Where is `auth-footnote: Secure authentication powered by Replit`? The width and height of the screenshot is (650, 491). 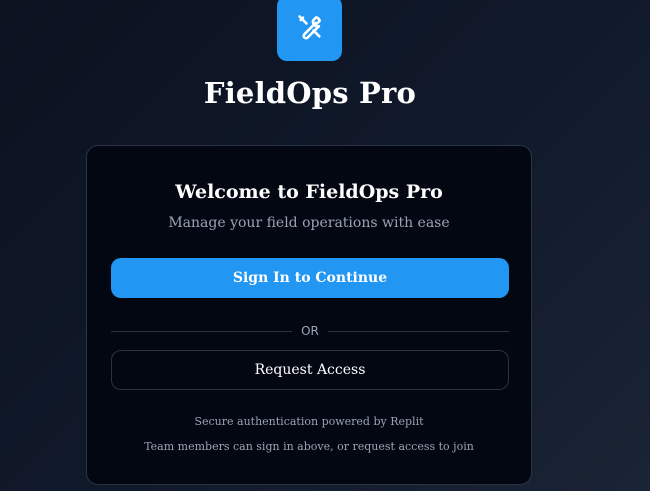
auth-footnote: Secure authentication powered by Replit is located at coordinates (309, 421).